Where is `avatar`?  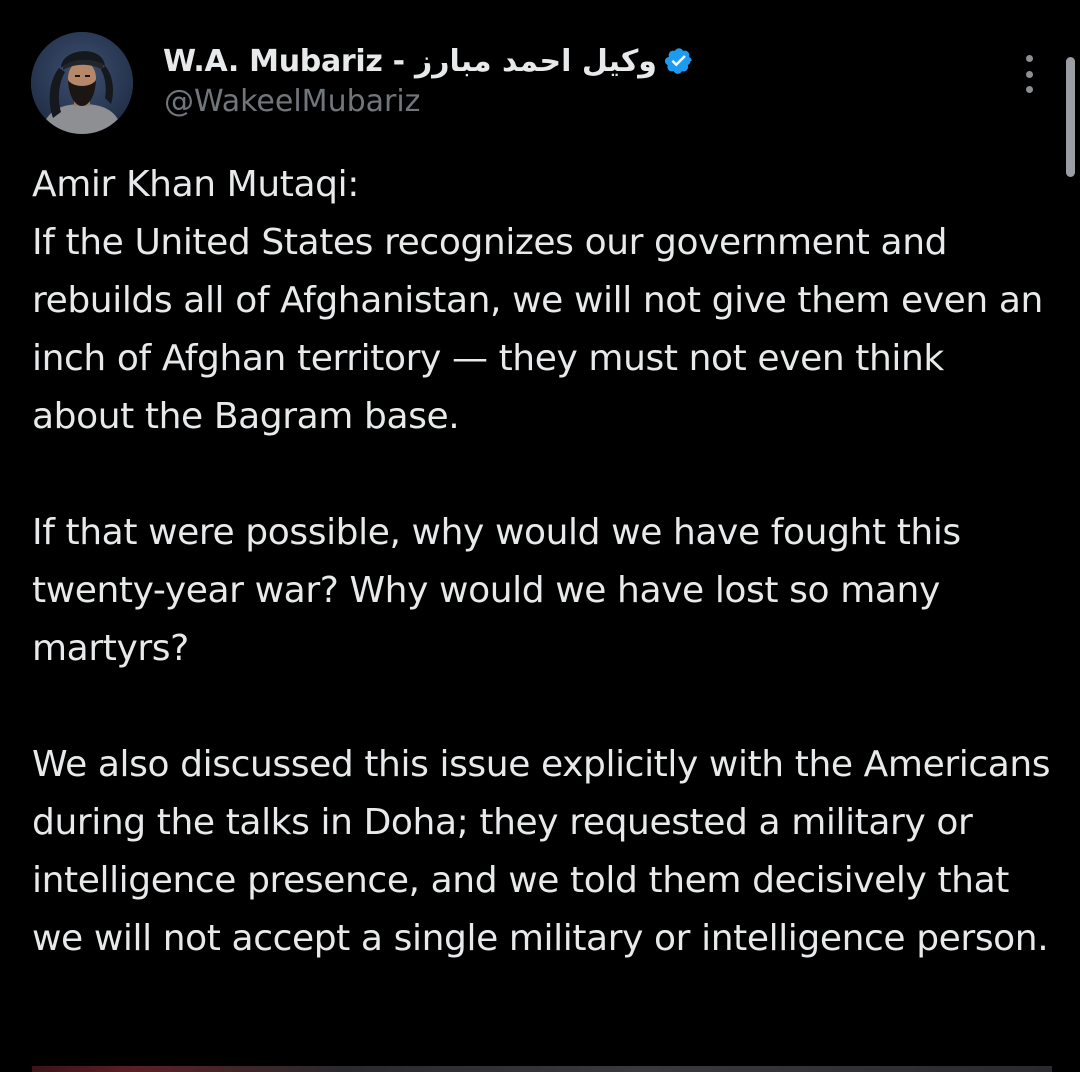 avatar is located at coordinates (82, 83).